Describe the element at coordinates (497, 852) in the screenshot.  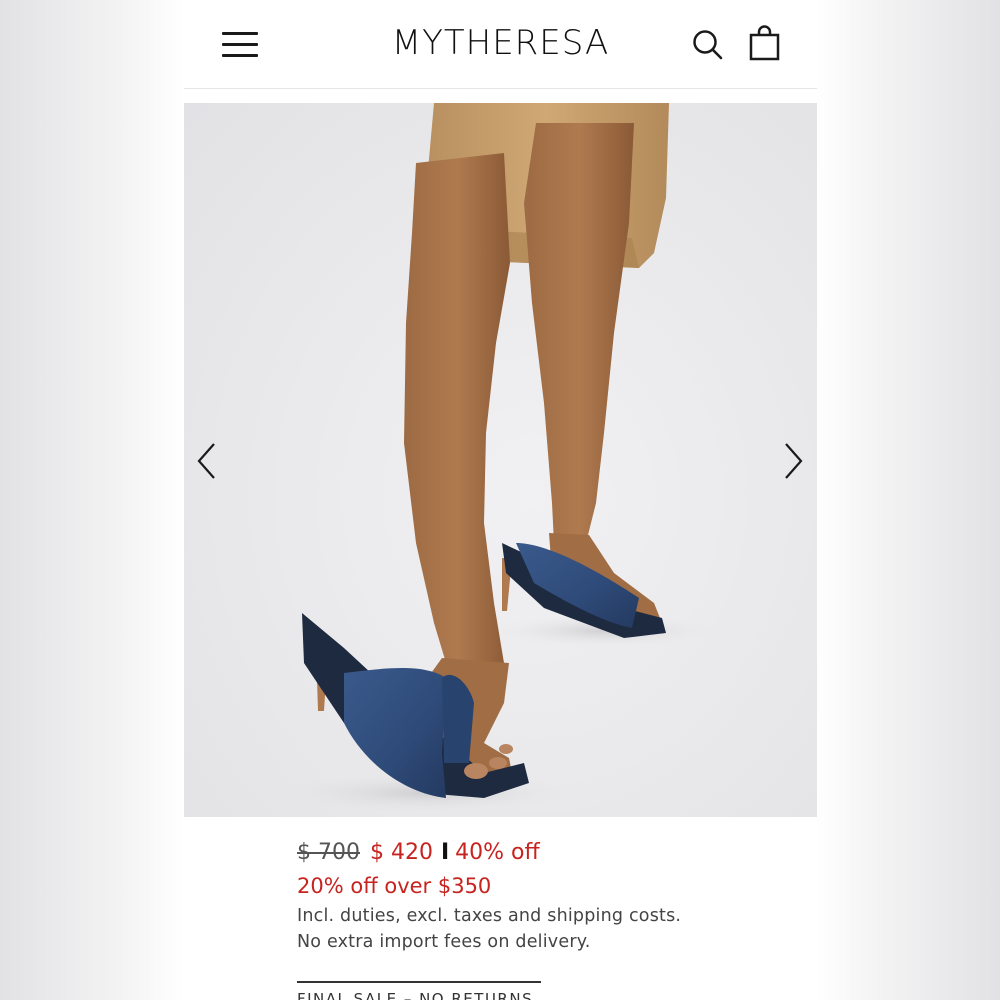
I see `discount-label: 40% off` at that location.